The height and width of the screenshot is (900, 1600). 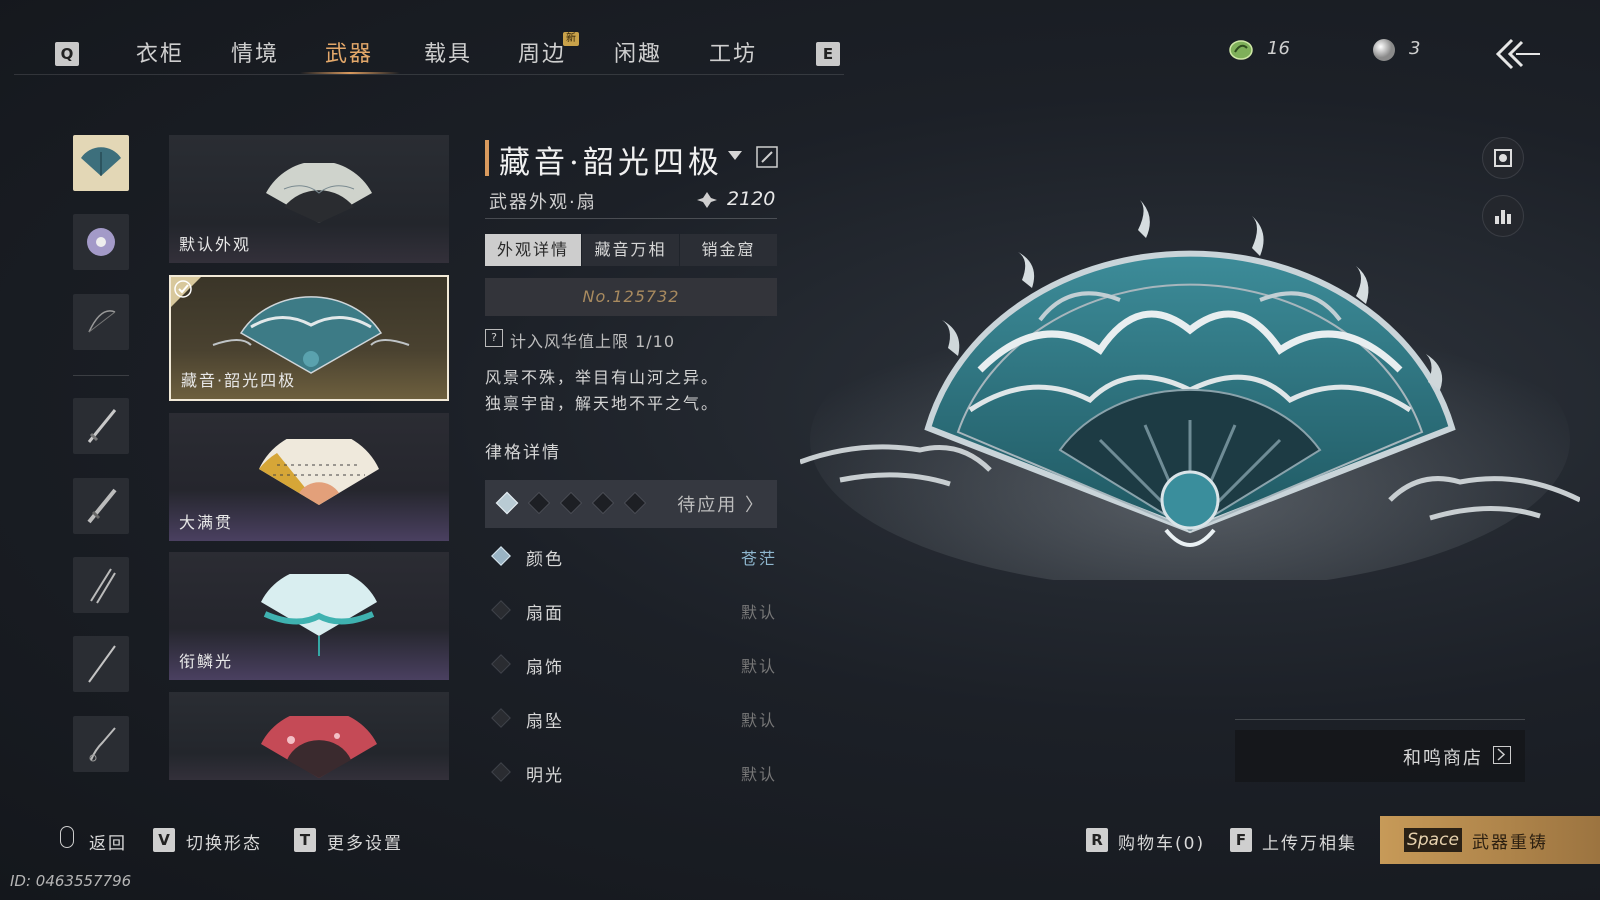 What do you see at coordinates (542, 52) in the screenshot?
I see `tab-peripheral: 周边` at bounding box center [542, 52].